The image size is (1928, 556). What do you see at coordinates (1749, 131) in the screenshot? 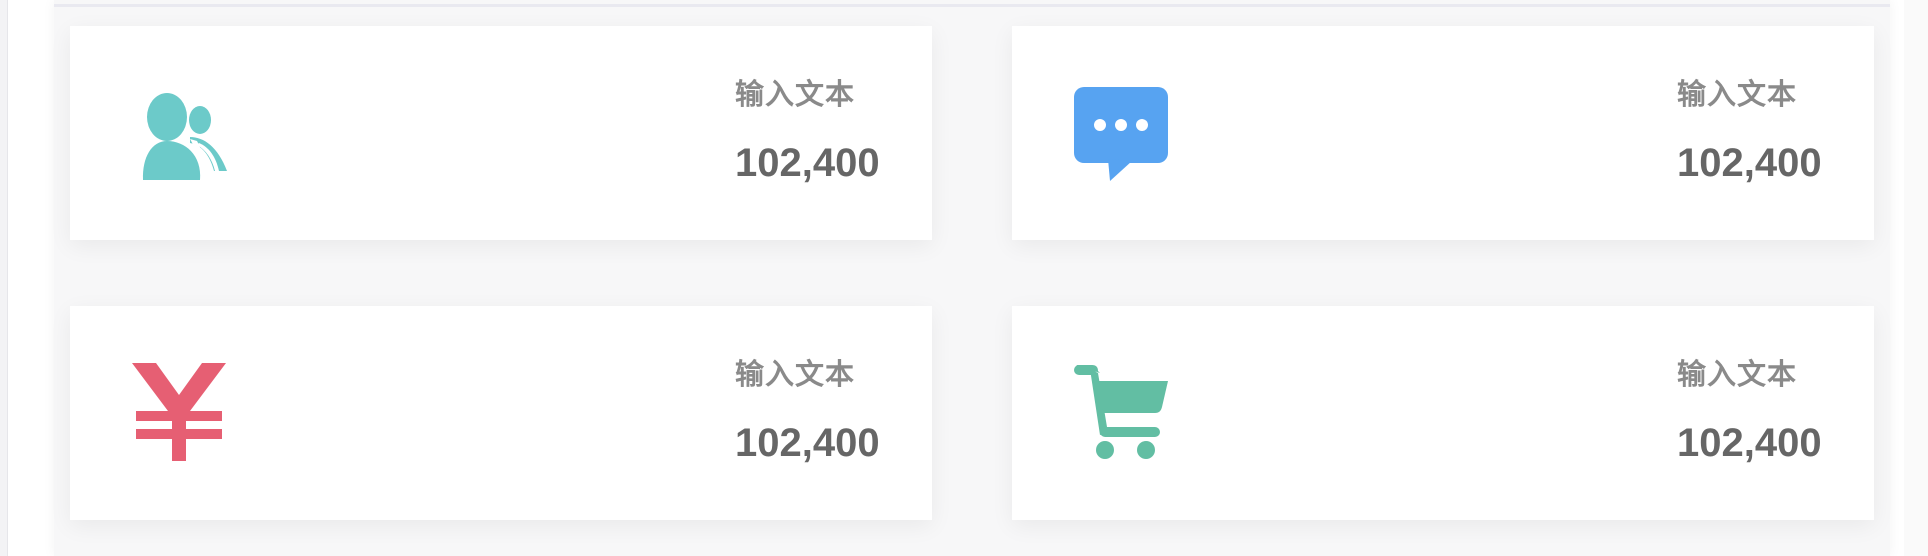
I see `stat-info-messages: 输入文本 102,400` at bounding box center [1749, 131].